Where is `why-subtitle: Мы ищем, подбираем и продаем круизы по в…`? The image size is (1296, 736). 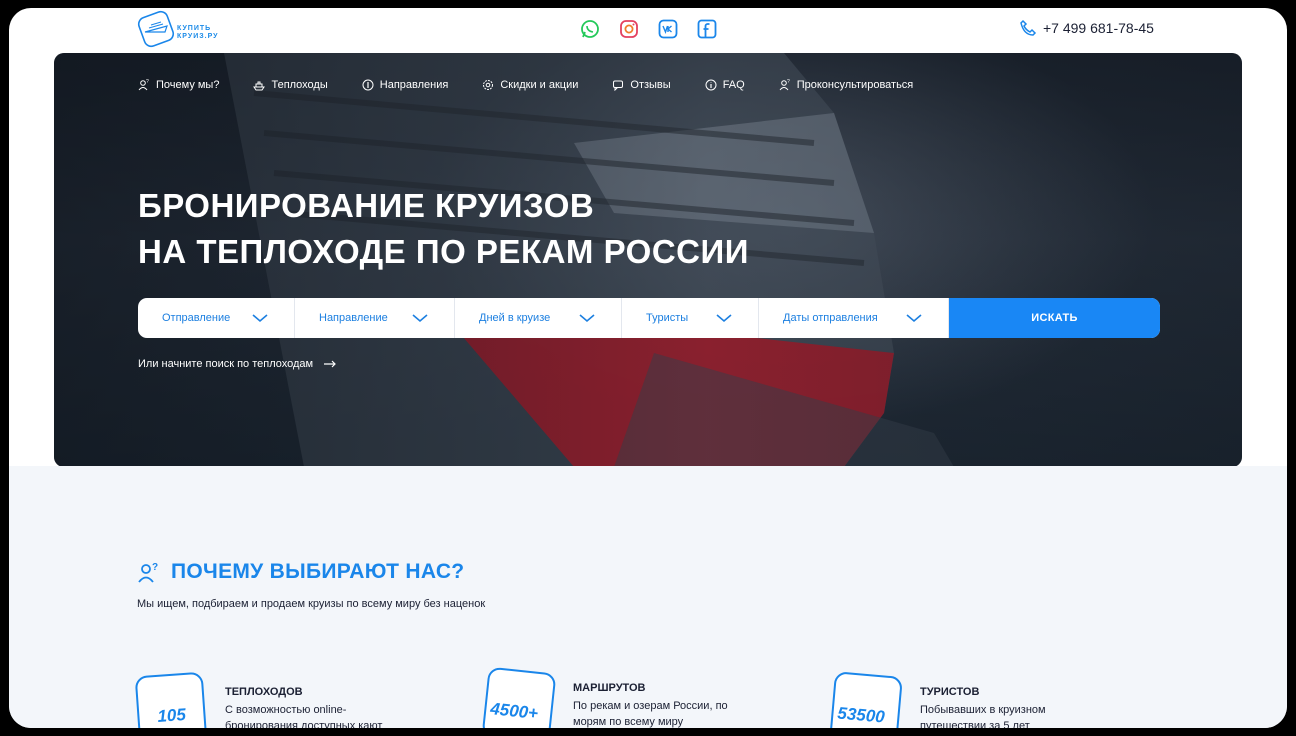
why-subtitle: Мы ищем, подбираем и продаем круизы по в… is located at coordinates (311, 604).